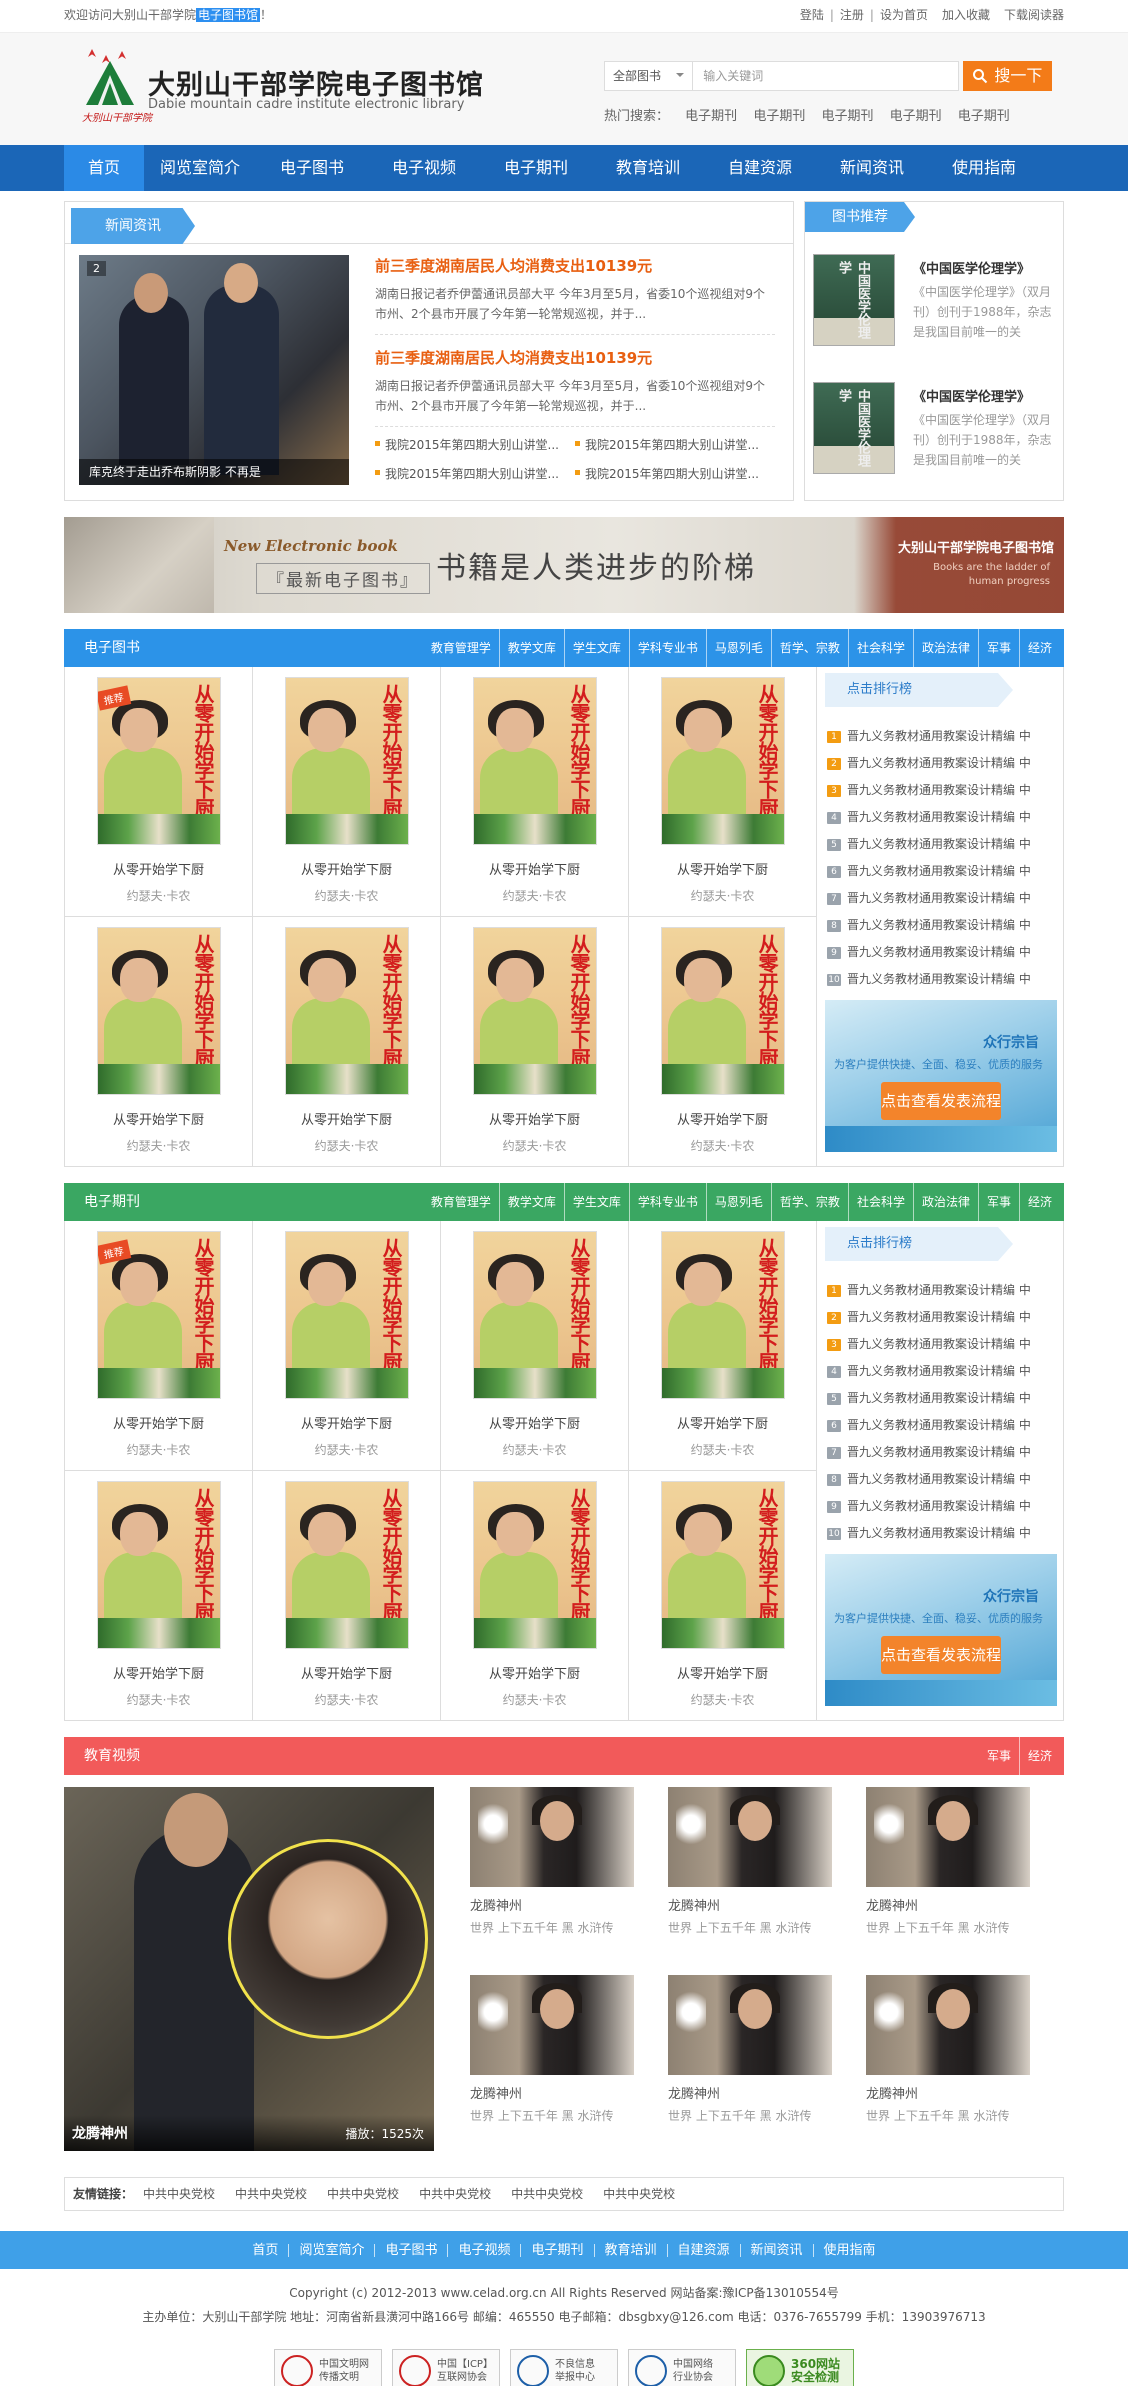 Image resolution: width=1128 pixels, height=2386 pixels. Describe the element at coordinates (826, 76) in the screenshot. I see `search-input: 输入关键词` at that location.